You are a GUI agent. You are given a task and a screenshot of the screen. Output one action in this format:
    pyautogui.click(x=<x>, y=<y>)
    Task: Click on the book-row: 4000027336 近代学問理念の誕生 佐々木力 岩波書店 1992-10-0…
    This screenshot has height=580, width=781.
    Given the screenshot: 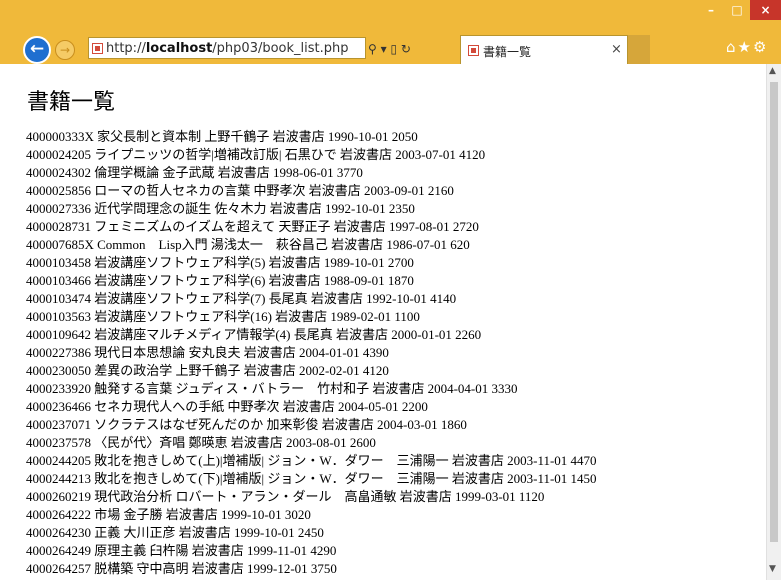 What is the action you would take?
    pyautogui.click(x=220, y=208)
    